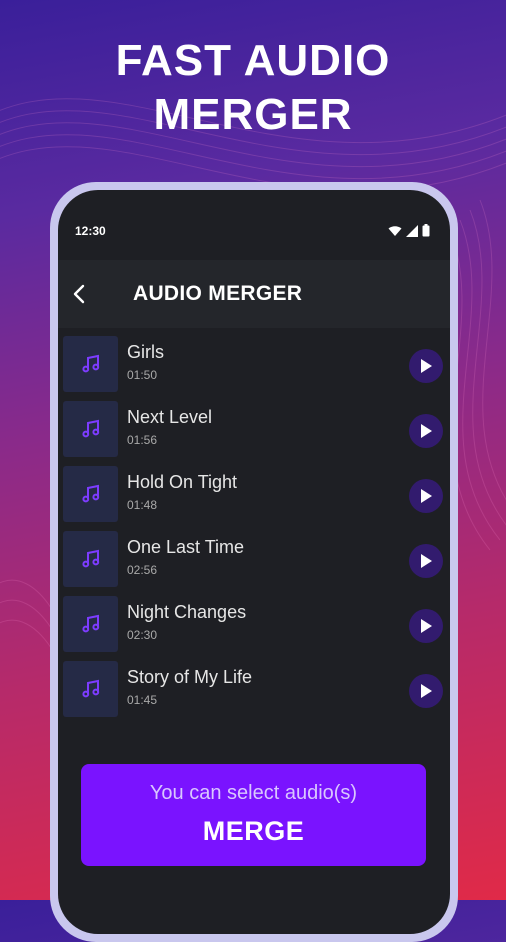 The width and height of the screenshot is (506, 942). Describe the element at coordinates (142, 570) in the screenshot. I see `track-duration: 02:56` at that location.